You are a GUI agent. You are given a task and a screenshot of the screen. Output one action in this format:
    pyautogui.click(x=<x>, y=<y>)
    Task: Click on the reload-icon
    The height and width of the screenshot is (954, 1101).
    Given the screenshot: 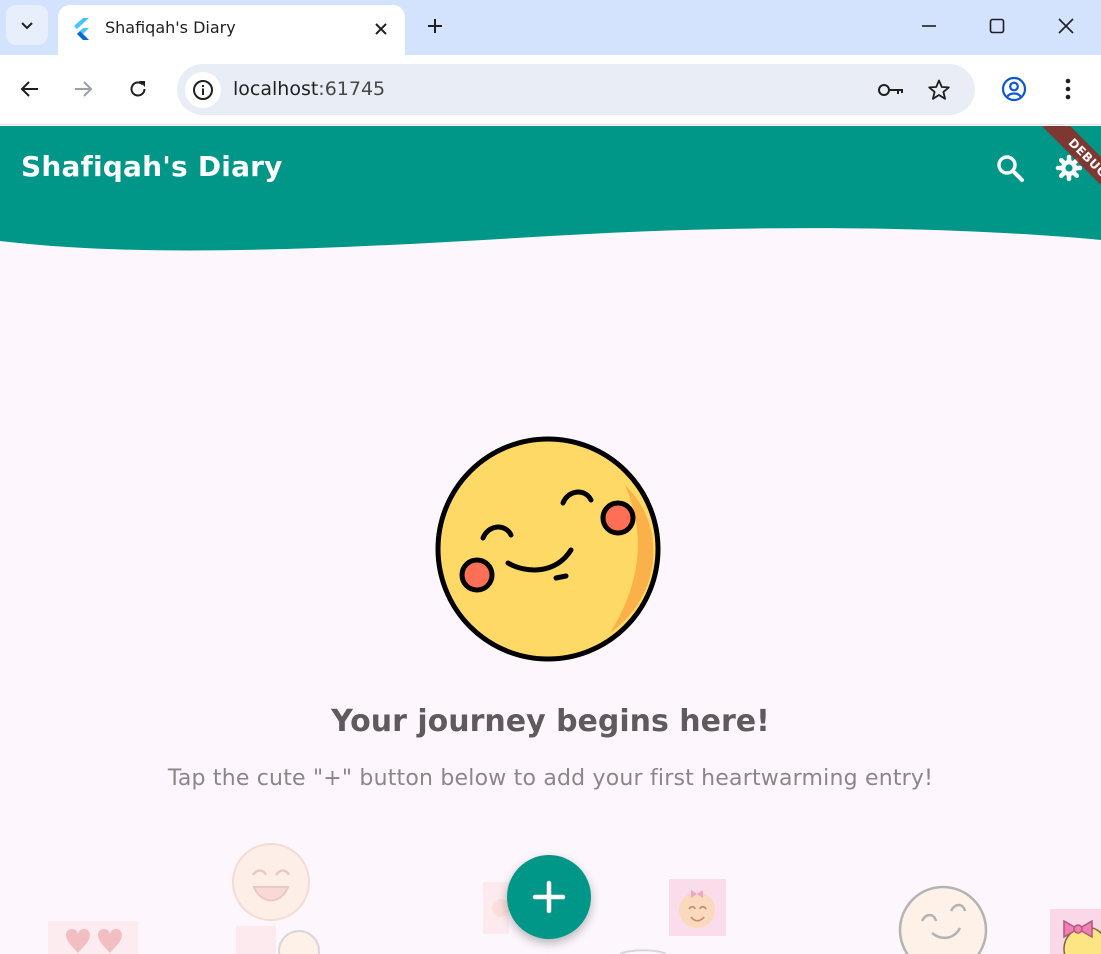 What is the action you would take?
    pyautogui.click(x=138, y=89)
    